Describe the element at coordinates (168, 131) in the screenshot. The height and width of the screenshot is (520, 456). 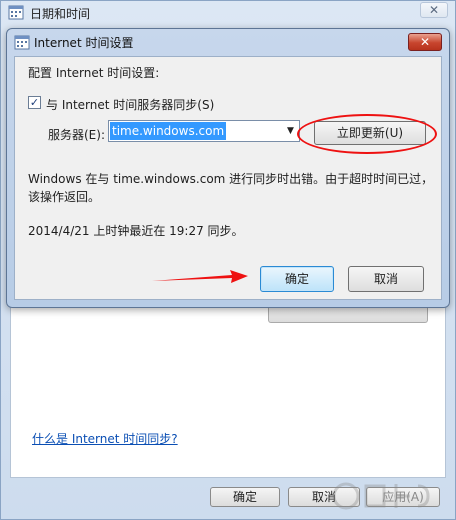
I see `server-select-value: time.windows.com` at that location.